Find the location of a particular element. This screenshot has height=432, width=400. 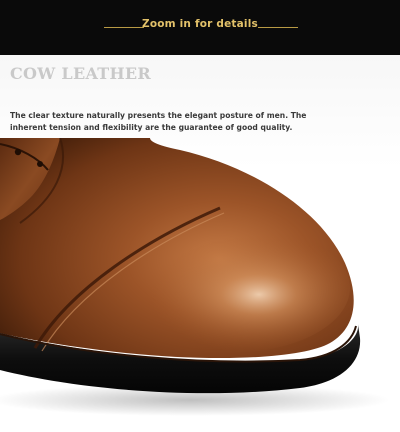

top-banner: Zoom in for details is located at coordinates (200, 27).